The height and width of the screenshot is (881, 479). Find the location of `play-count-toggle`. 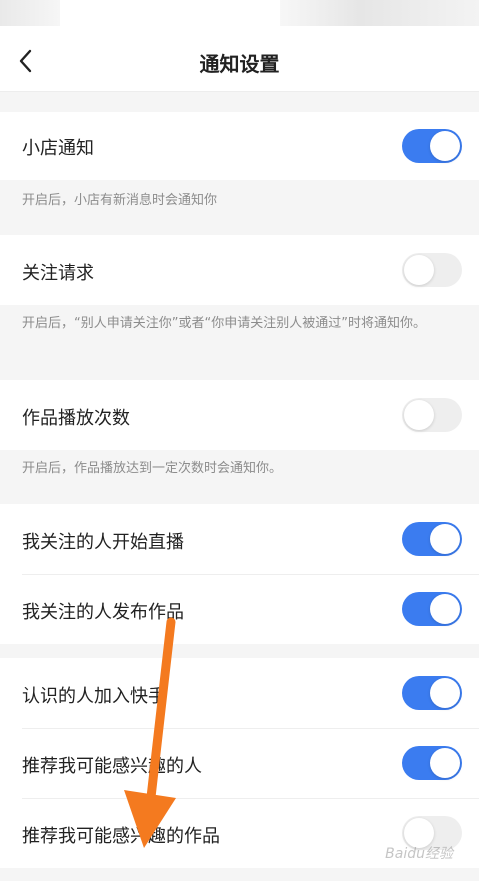

play-count-toggle is located at coordinates (432, 415).